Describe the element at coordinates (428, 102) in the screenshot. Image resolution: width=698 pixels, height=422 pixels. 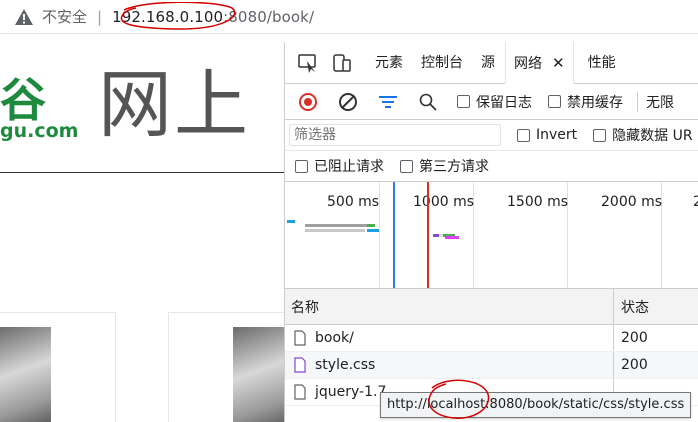
I see `search-icon` at that location.